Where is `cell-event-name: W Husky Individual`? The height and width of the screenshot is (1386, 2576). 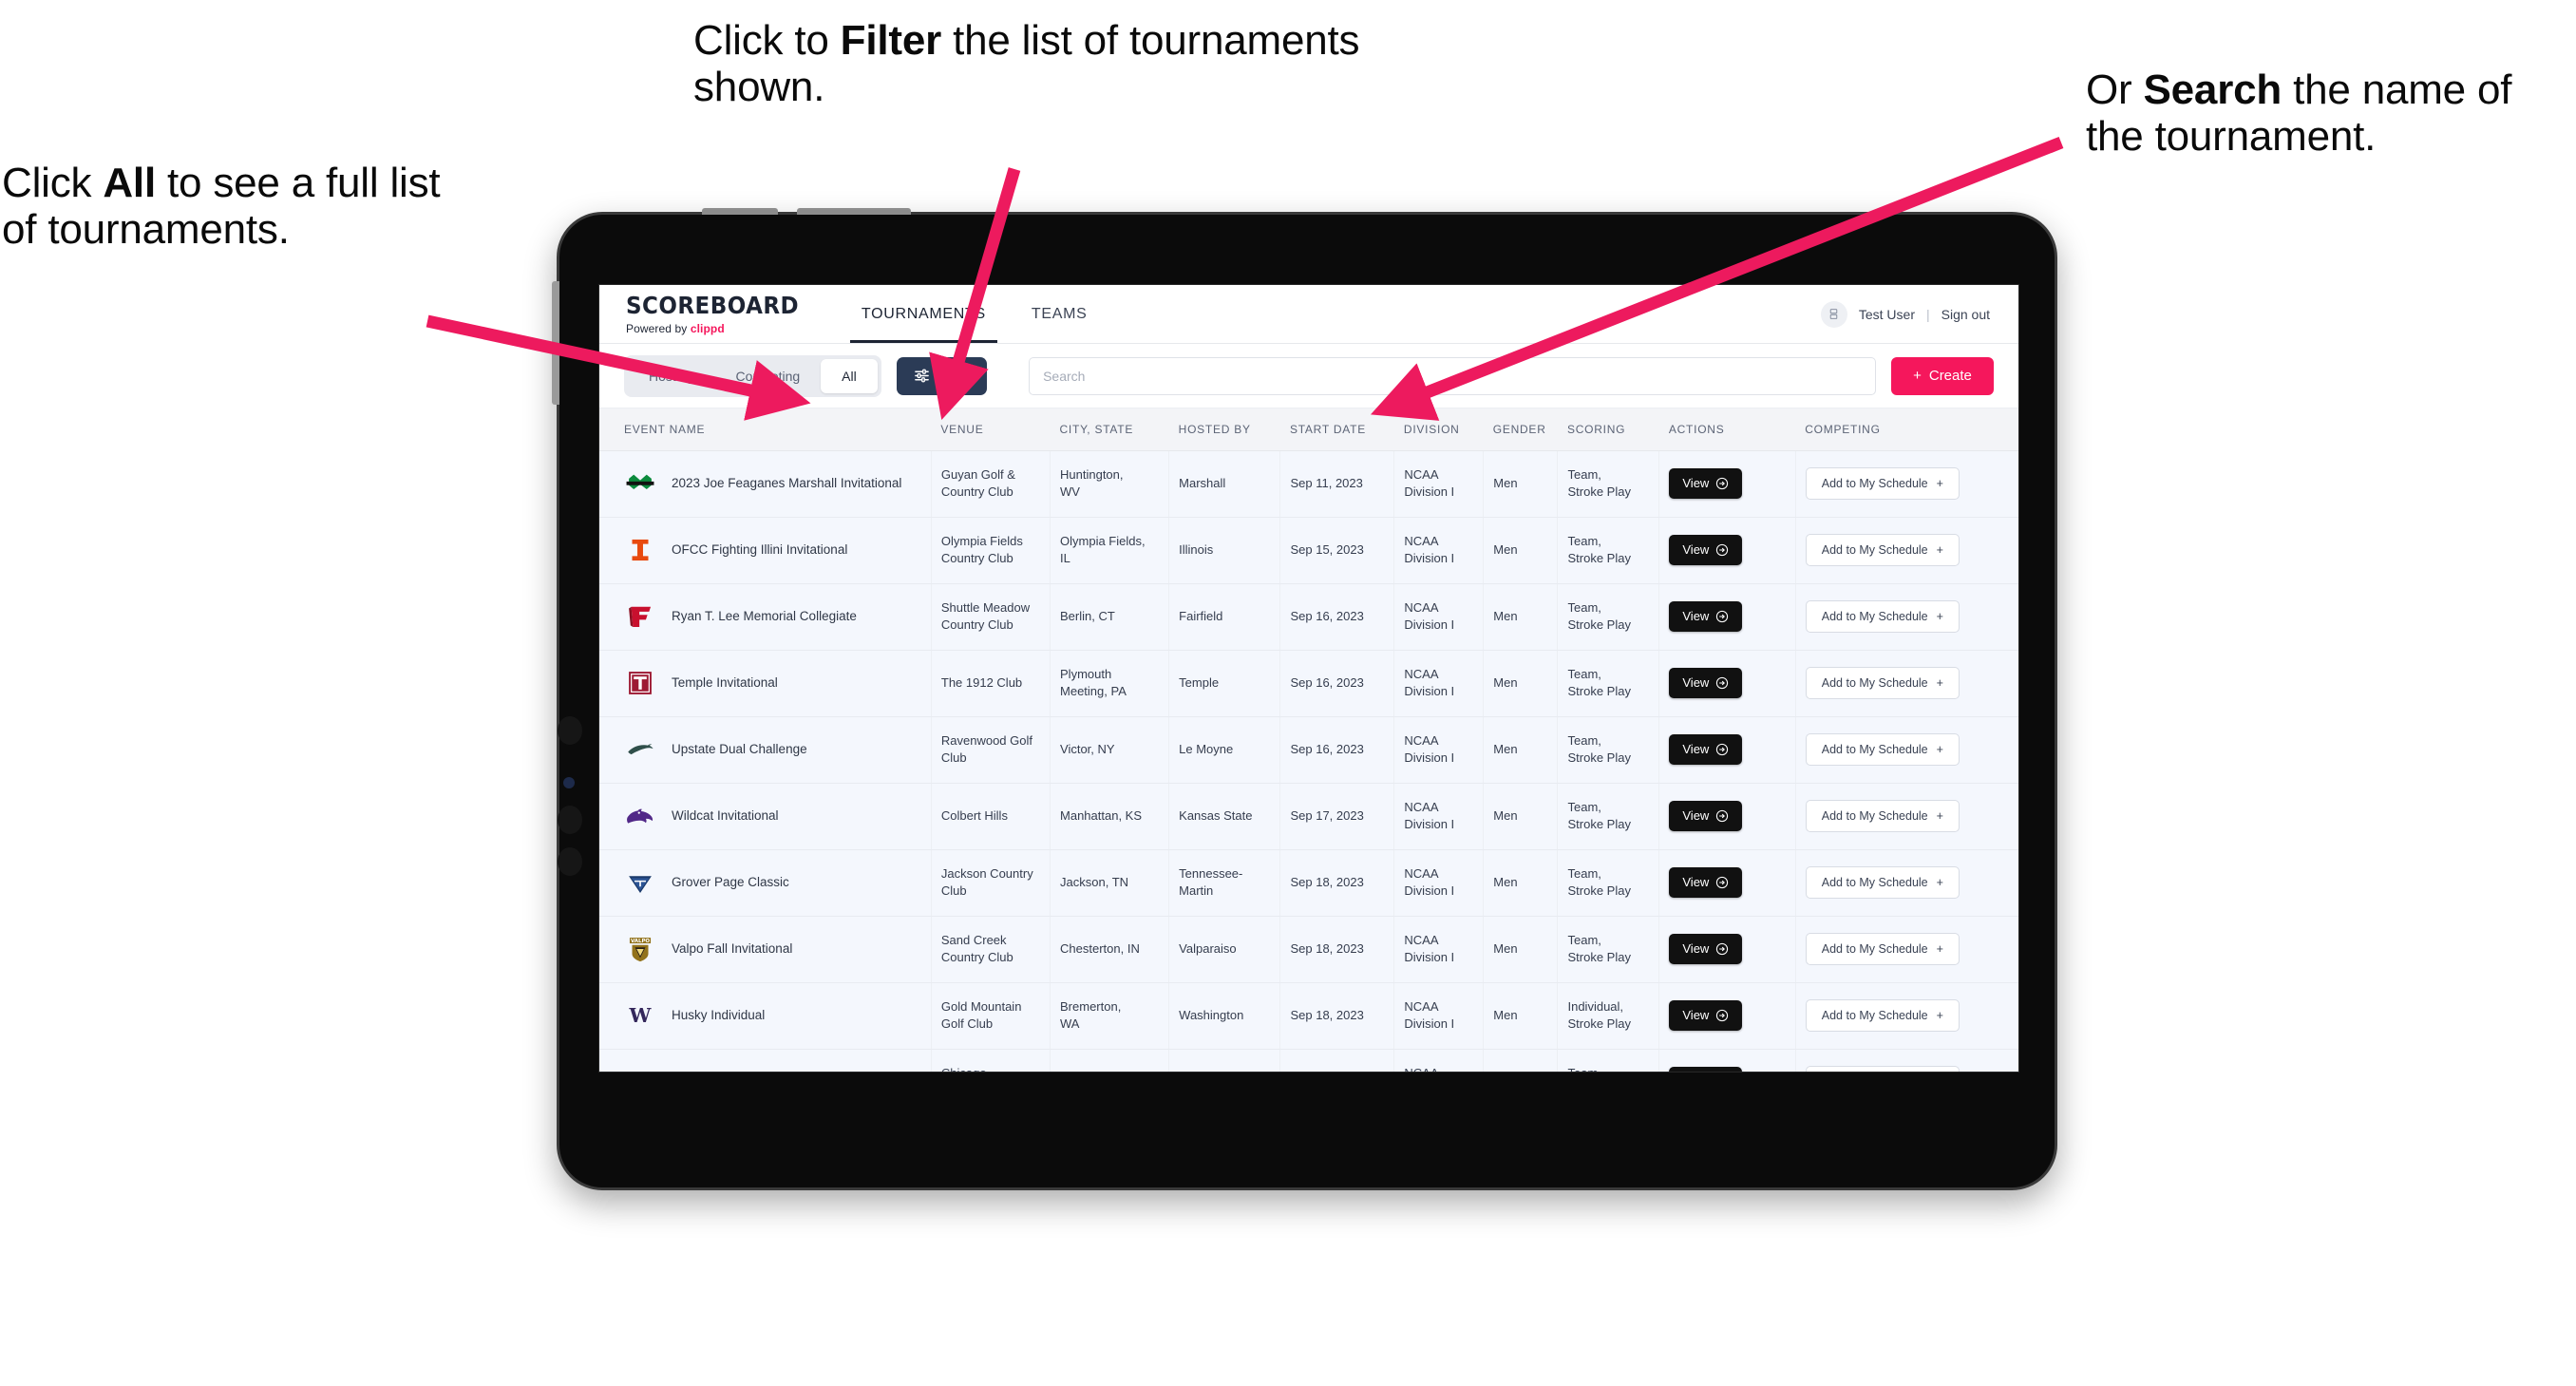
cell-event-name: W Husky Individual is located at coordinates (765, 1016).